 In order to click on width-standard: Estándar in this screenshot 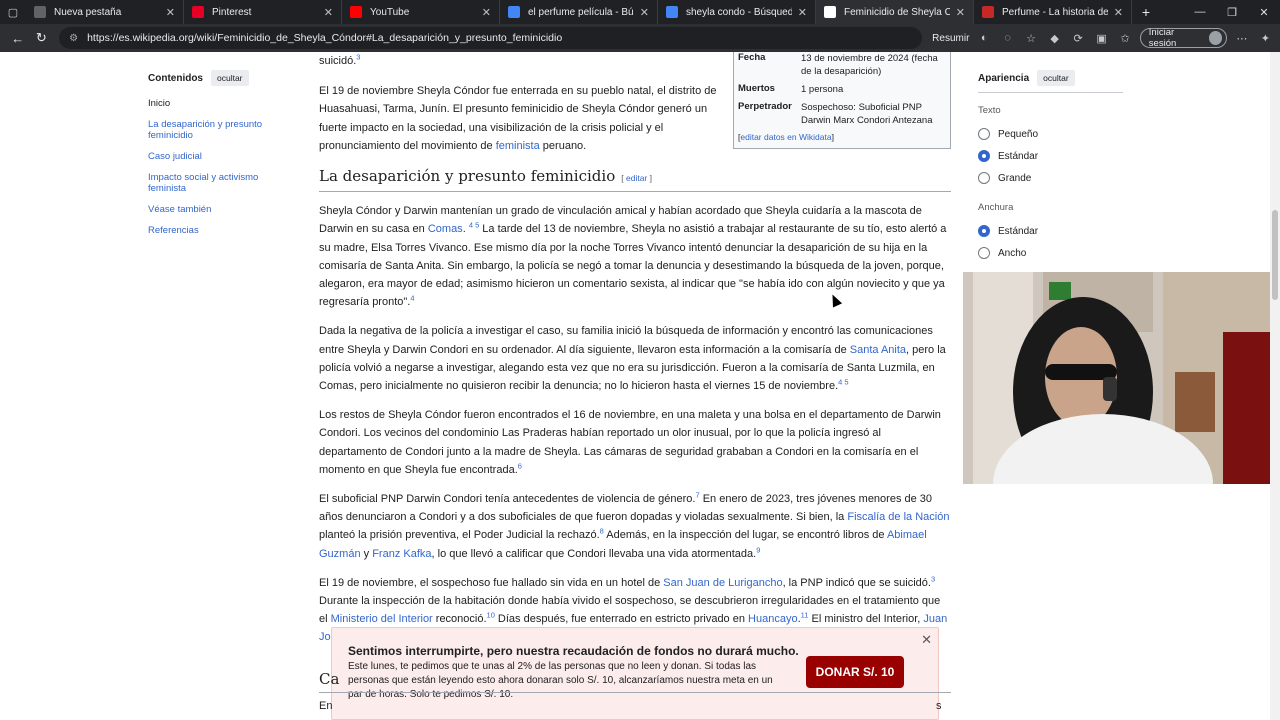, I will do `click(1050, 231)`.